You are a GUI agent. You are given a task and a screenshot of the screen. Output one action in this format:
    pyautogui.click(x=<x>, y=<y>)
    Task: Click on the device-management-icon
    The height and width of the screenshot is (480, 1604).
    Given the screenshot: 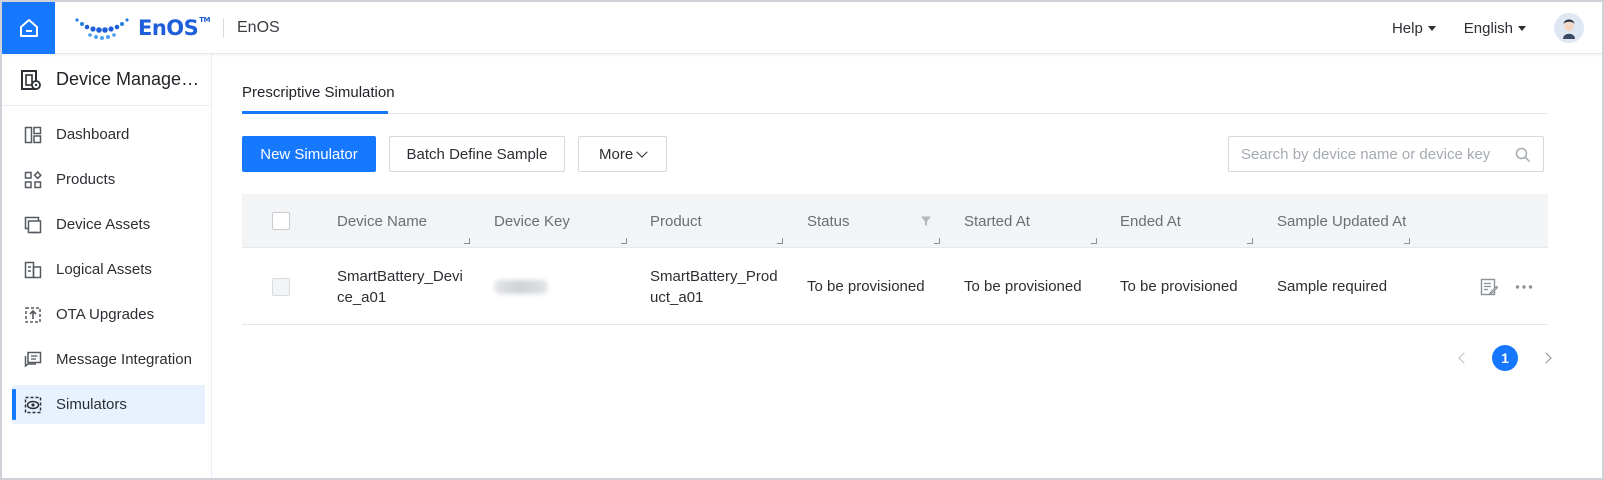 What is the action you would take?
    pyautogui.click(x=31, y=79)
    